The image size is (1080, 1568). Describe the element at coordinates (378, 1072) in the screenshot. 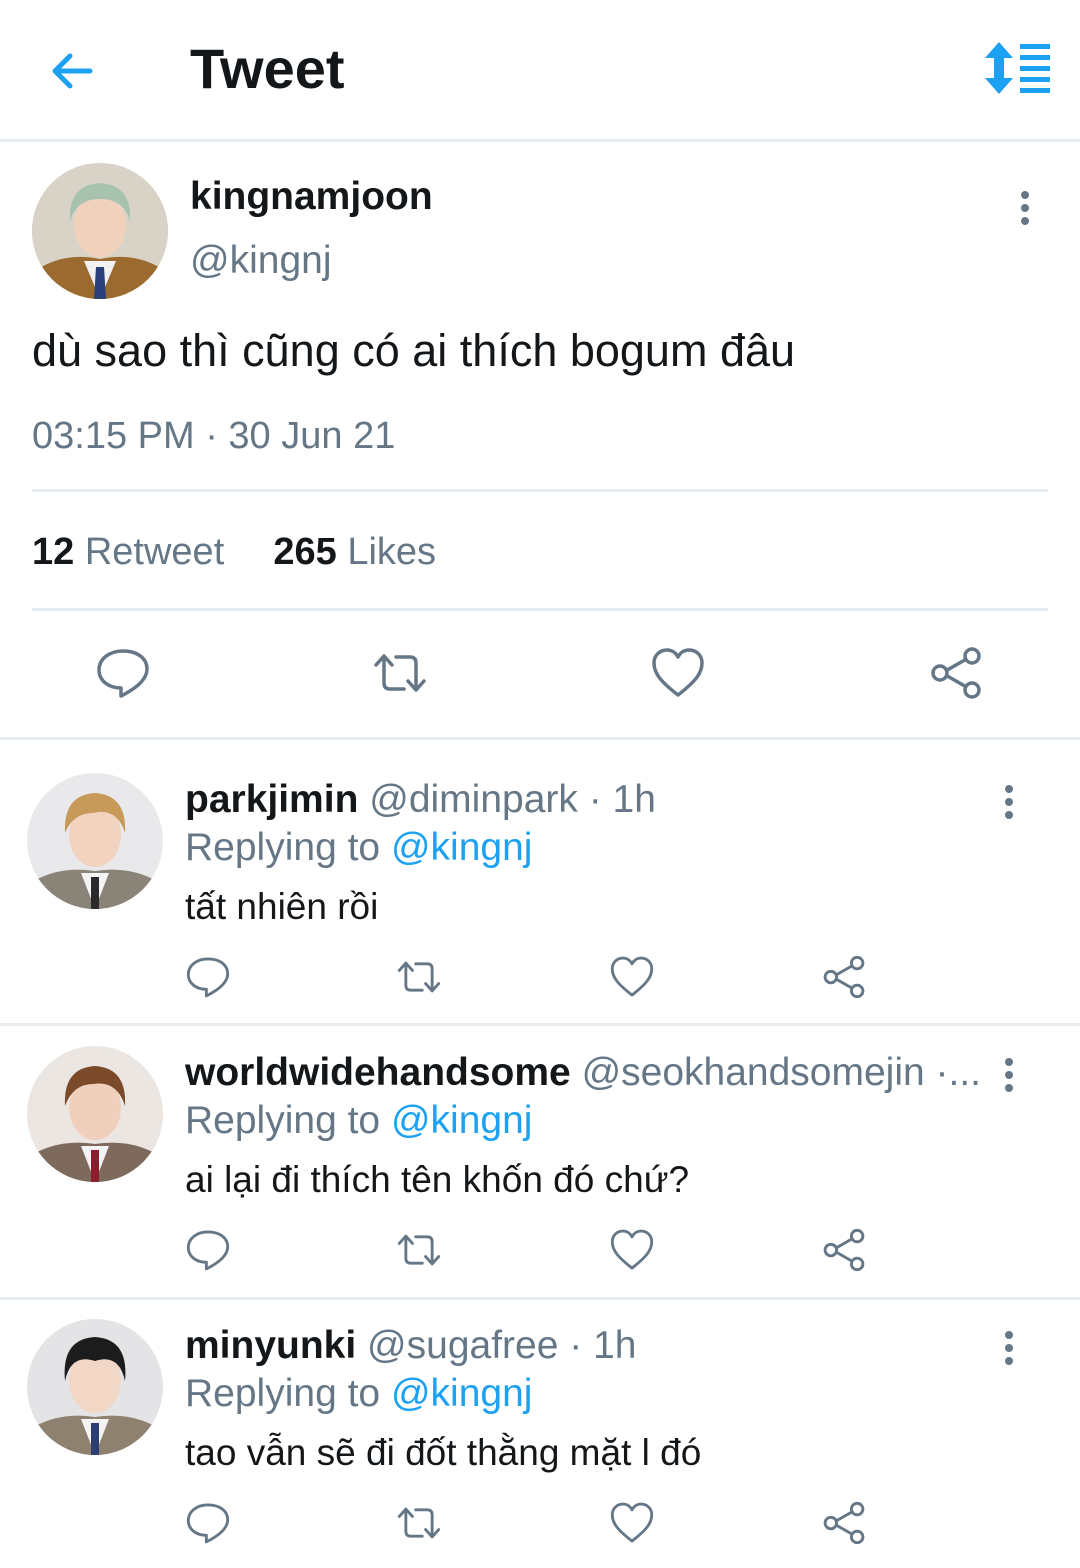

I see `reply-display-name: worldwidehandsome` at that location.